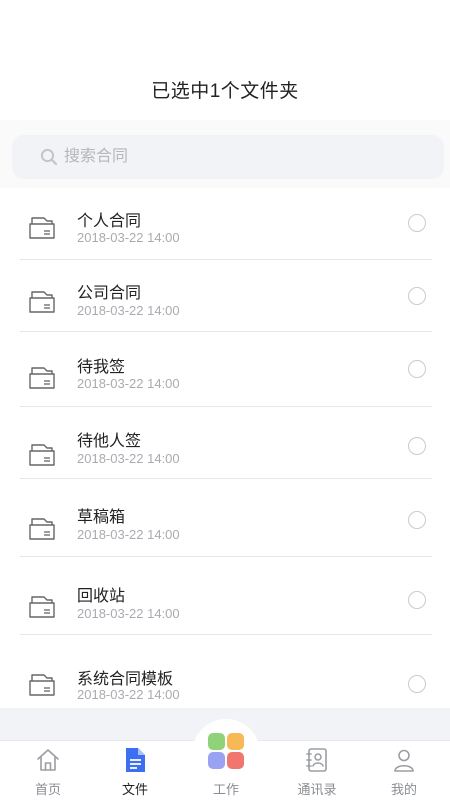  Describe the element at coordinates (225, 596) in the screenshot. I see `folder-row: 回收站 2018-03-22 14:00` at that location.